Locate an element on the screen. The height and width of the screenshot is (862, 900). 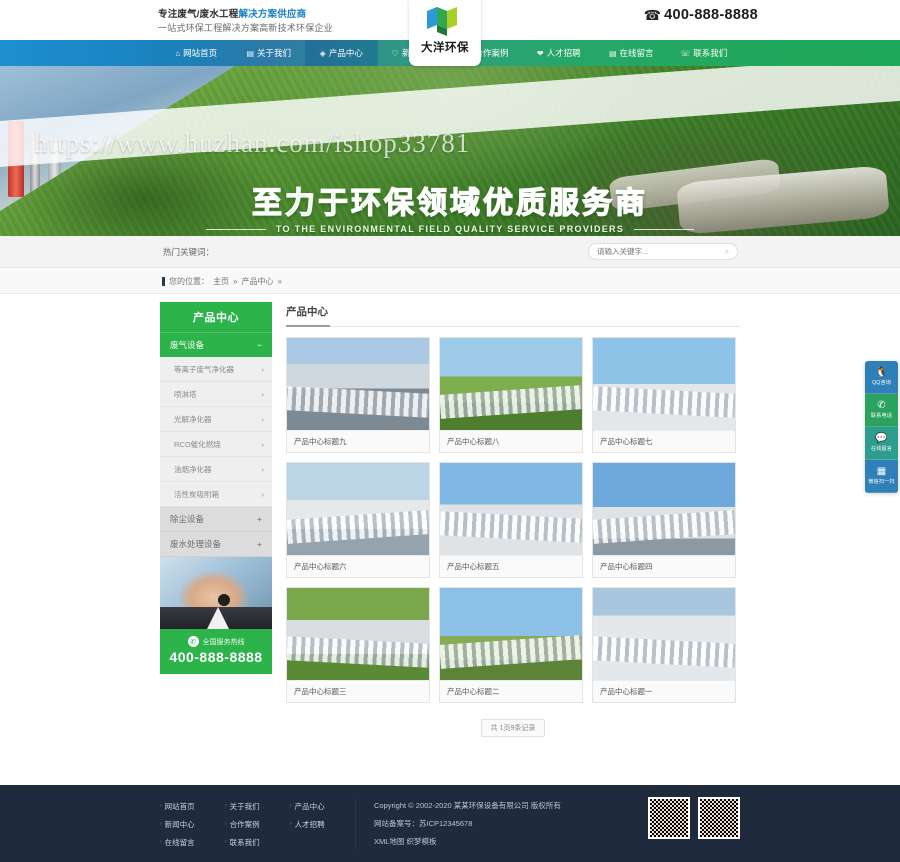
nav-item-7: ☏ 联系我们 is located at coordinates (704, 53).